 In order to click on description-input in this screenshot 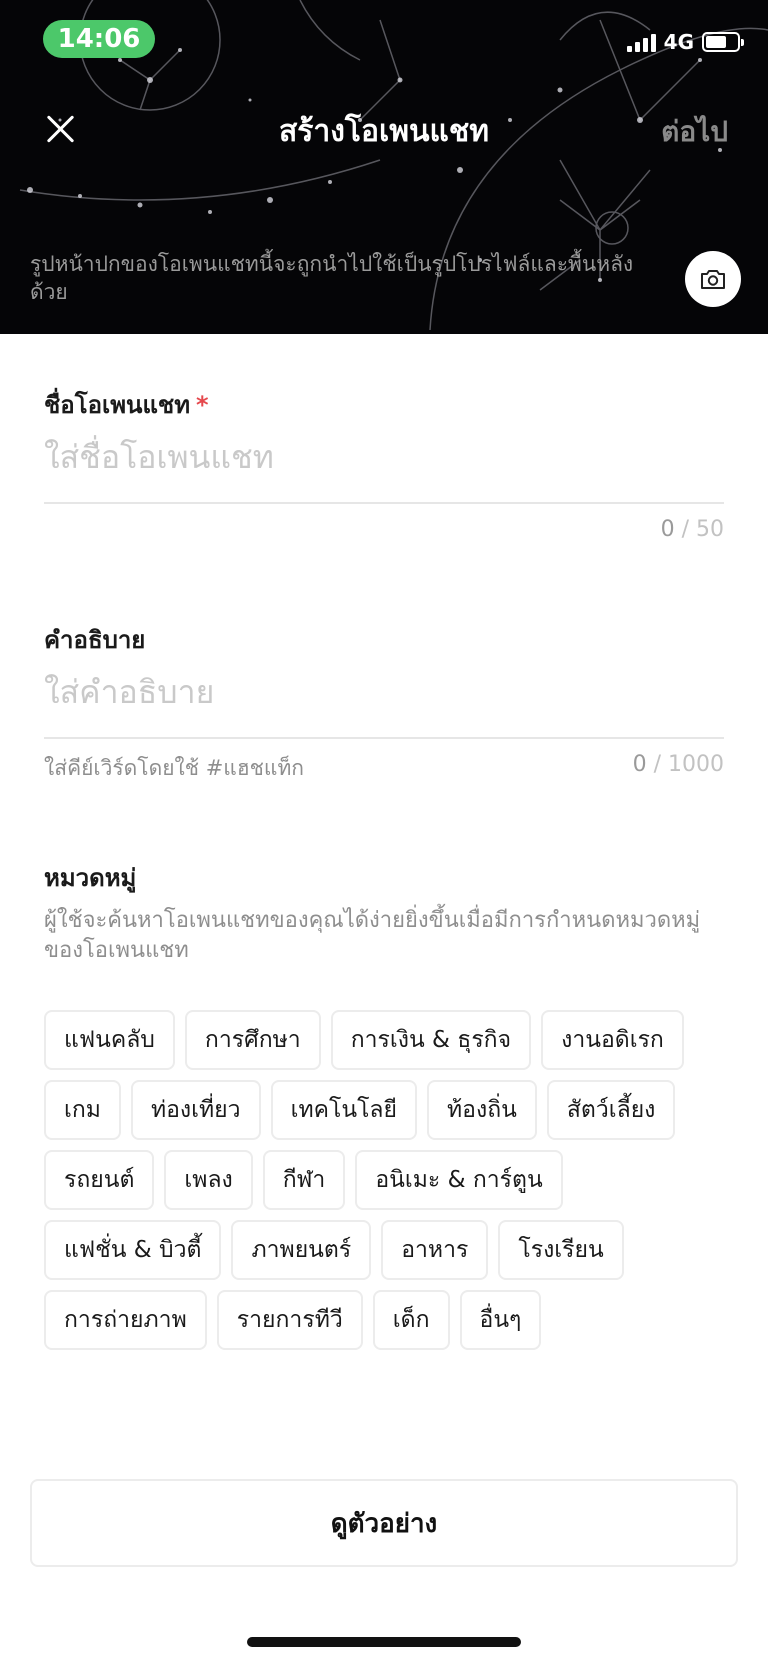, I will do `click(384, 692)`.